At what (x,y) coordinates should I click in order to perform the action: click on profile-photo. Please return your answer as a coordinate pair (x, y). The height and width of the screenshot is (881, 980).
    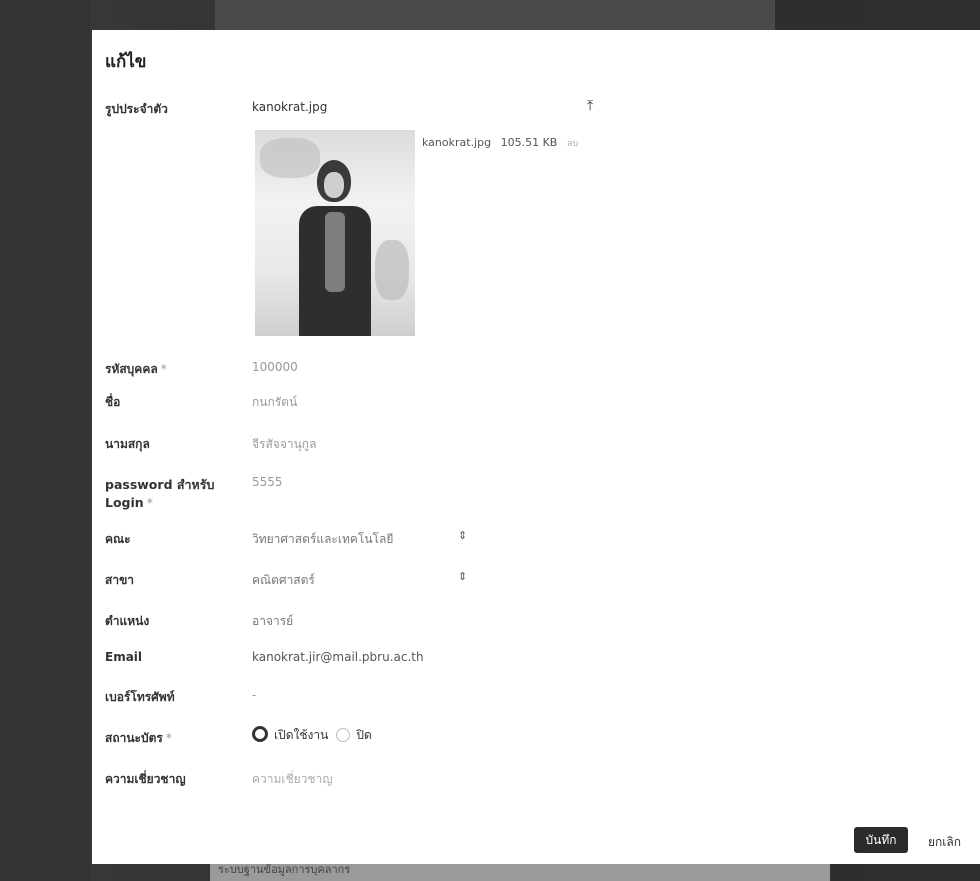
    Looking at the image, I should click on (335, 233).